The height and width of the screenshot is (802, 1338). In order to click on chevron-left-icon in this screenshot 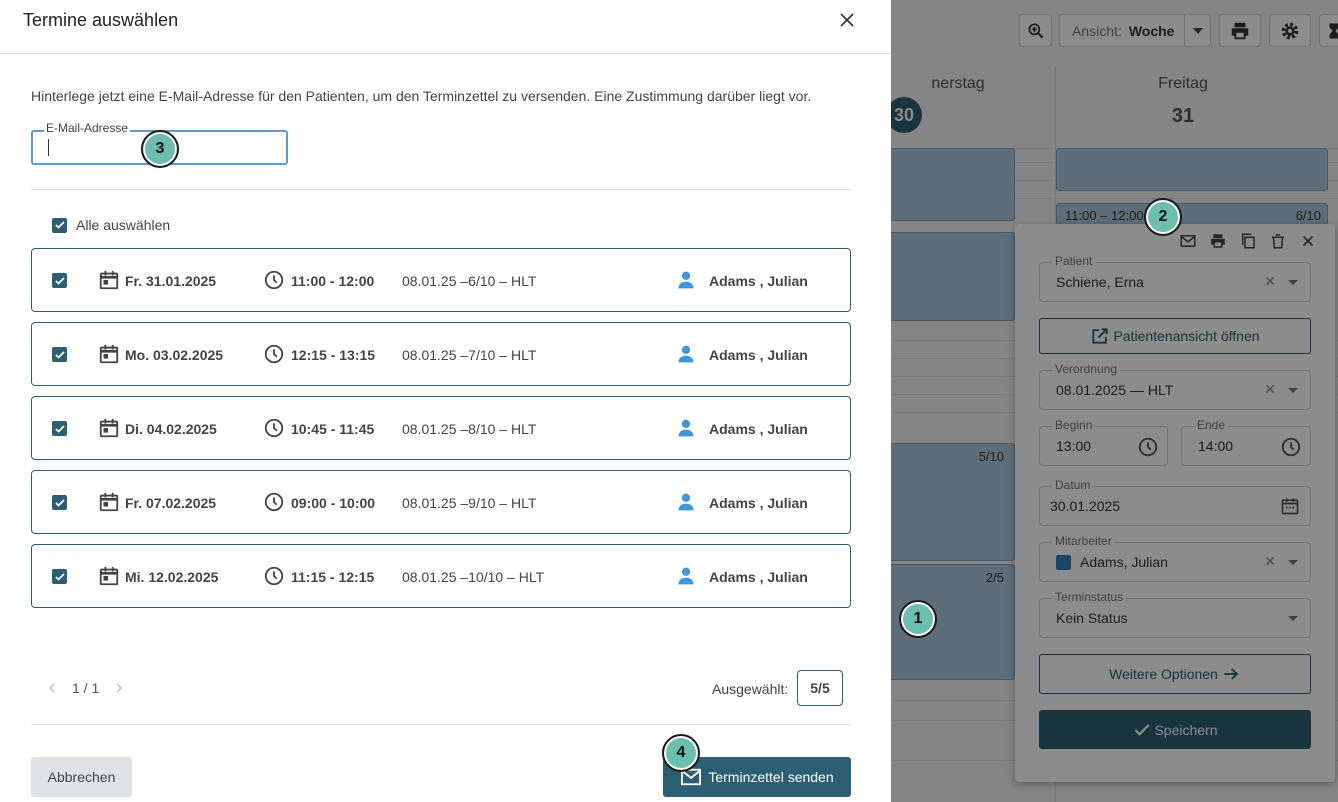, I will do `click(52, 688)`.